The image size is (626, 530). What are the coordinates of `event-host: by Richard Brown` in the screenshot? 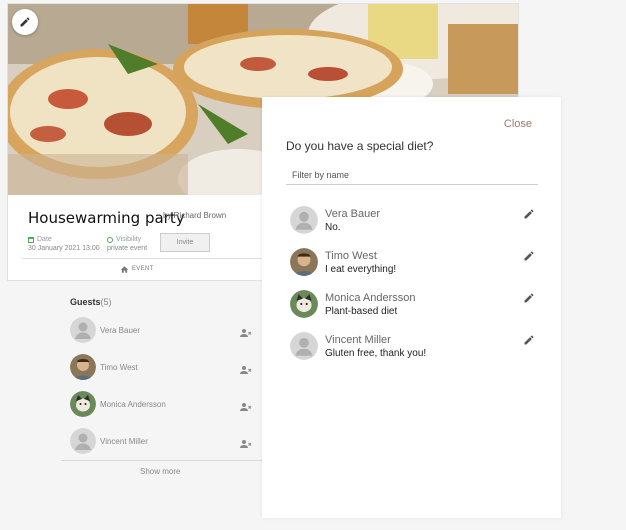 It's located at (195, 215).